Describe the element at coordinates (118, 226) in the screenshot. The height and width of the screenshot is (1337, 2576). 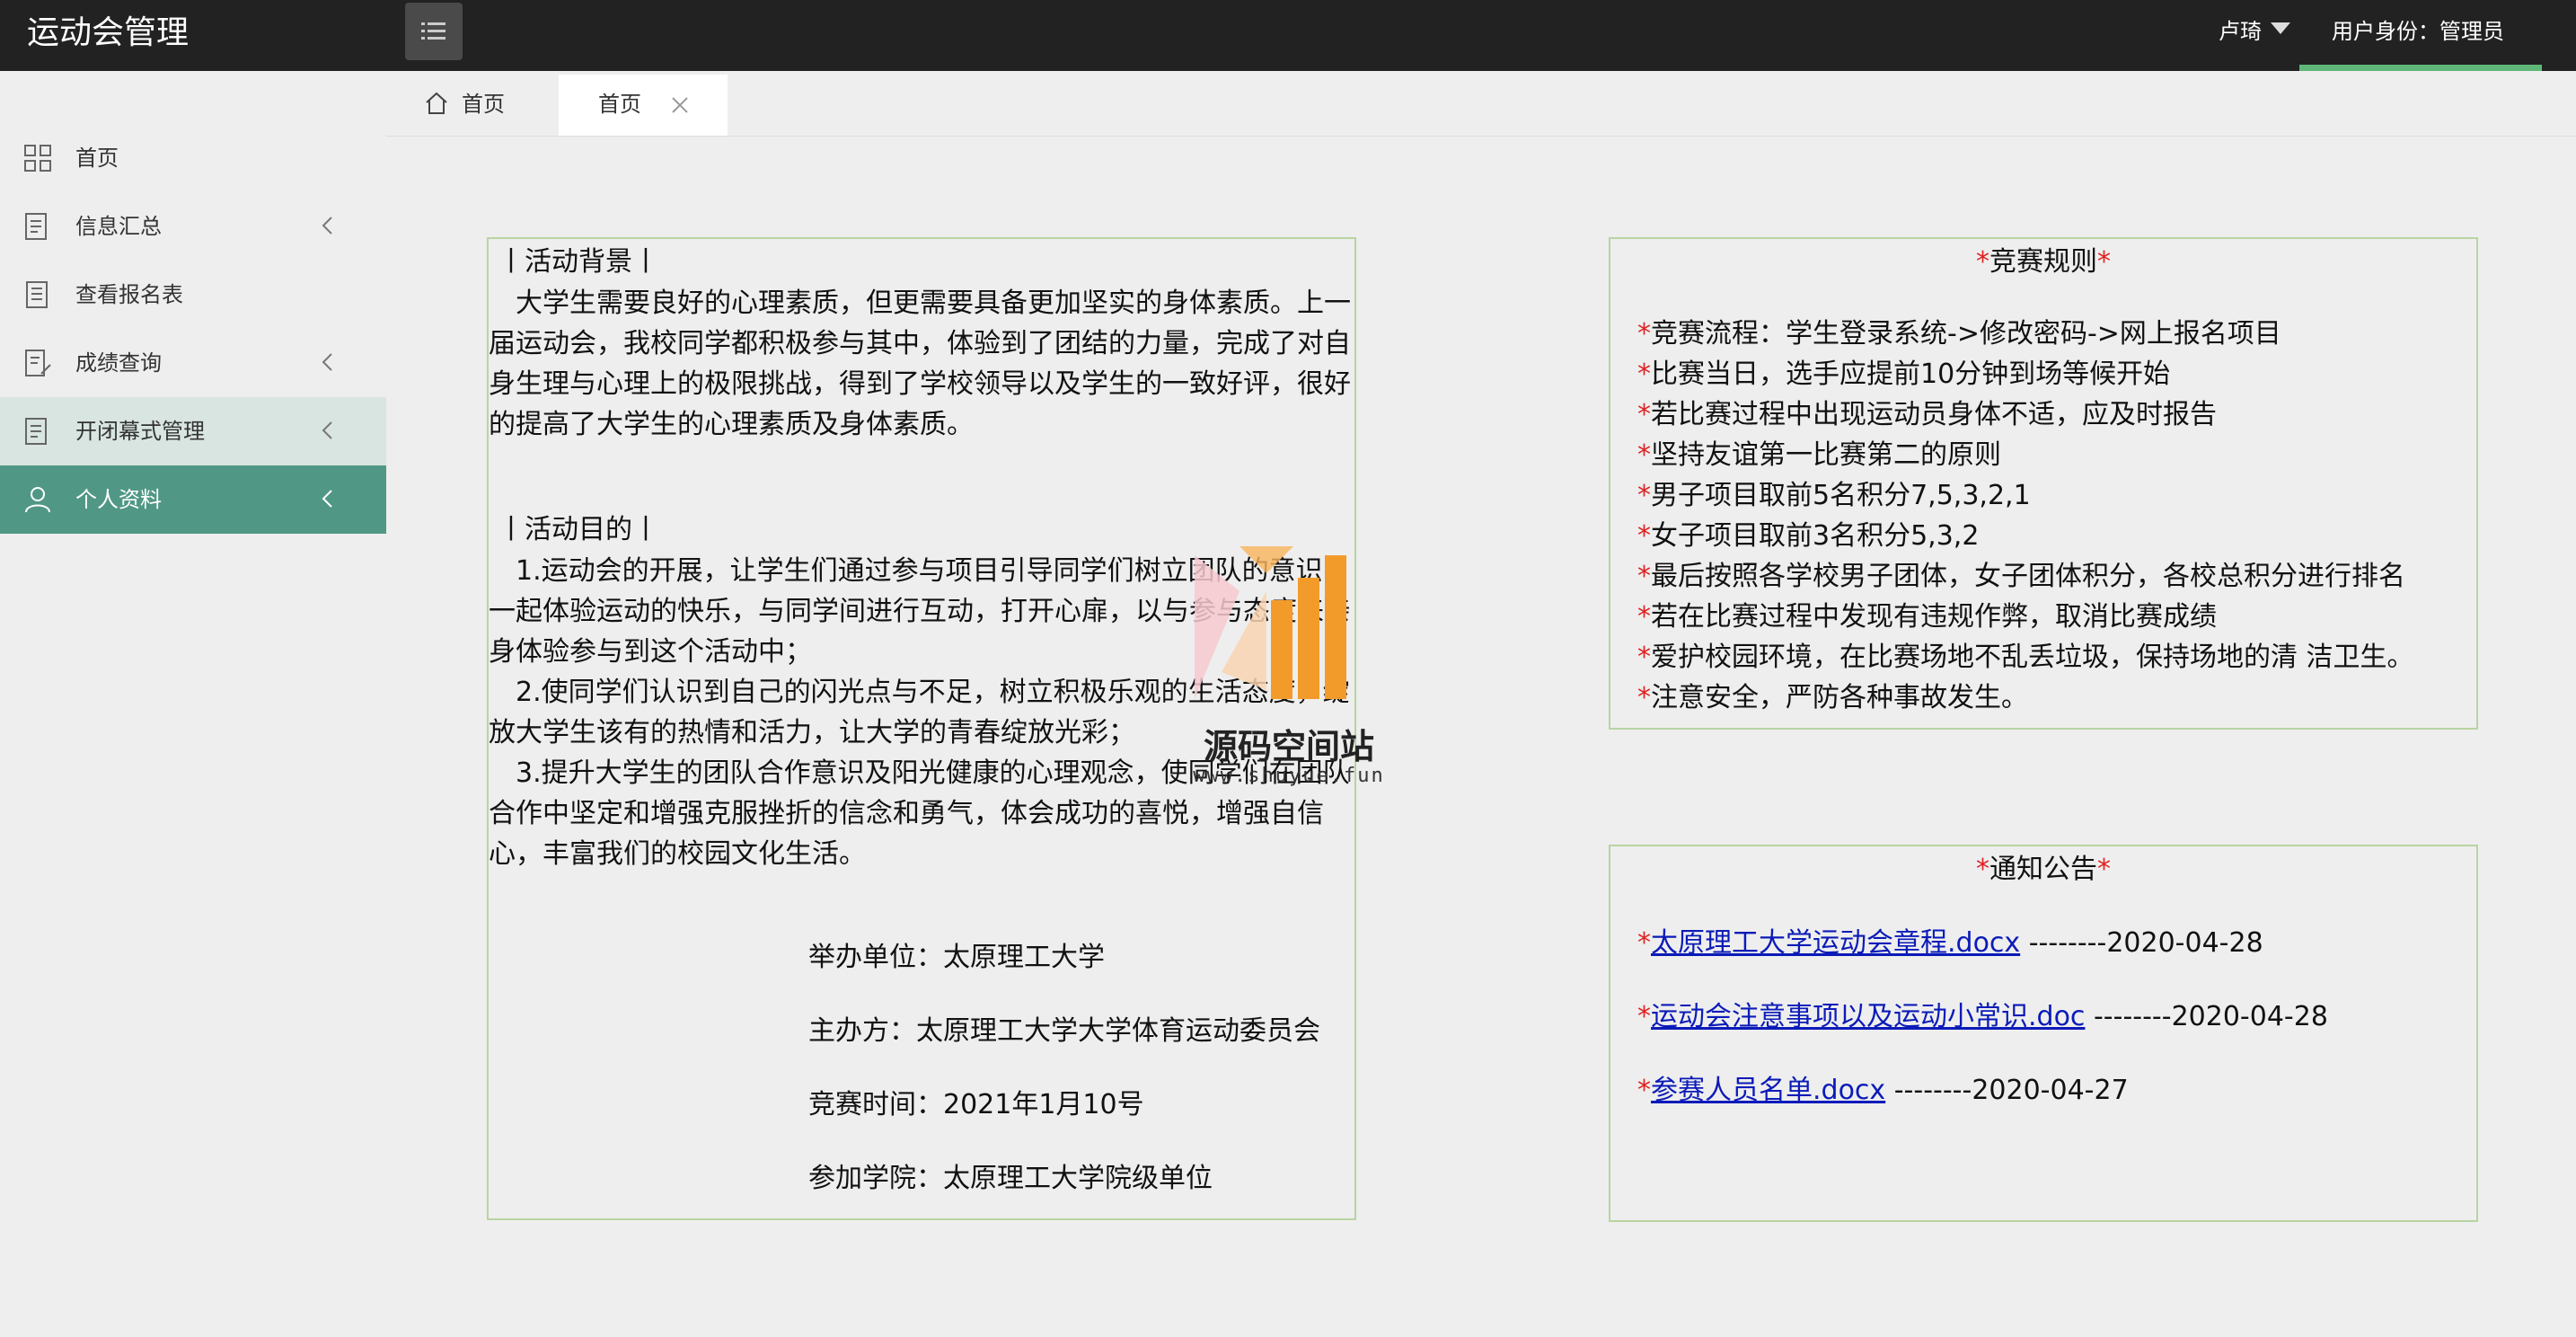
I see `sidebar-item-label: 信息汇总` at that location.